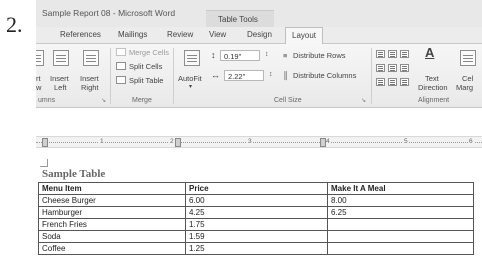 This screenshot has height=265, width=482. I want to click on split-cells-label: Split Cells, so click(146, 66).